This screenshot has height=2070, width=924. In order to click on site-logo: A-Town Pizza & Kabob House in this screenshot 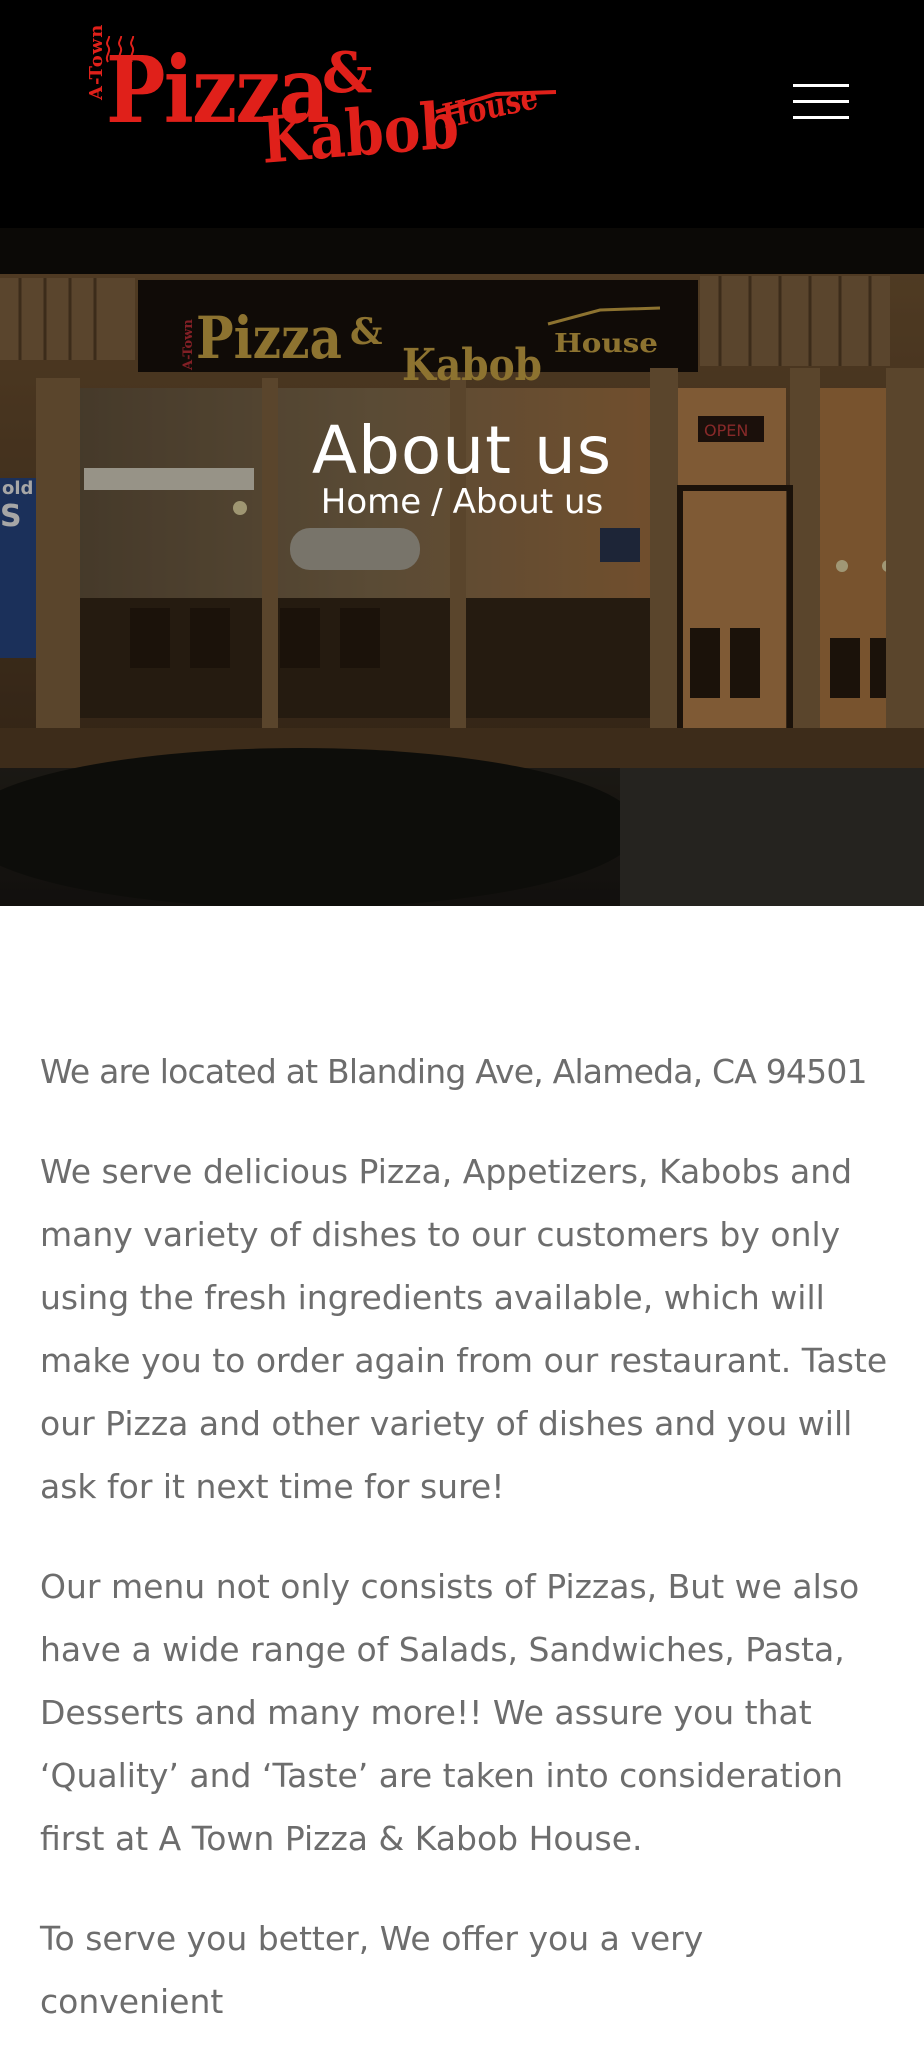, I will do `click(322, 108)`.